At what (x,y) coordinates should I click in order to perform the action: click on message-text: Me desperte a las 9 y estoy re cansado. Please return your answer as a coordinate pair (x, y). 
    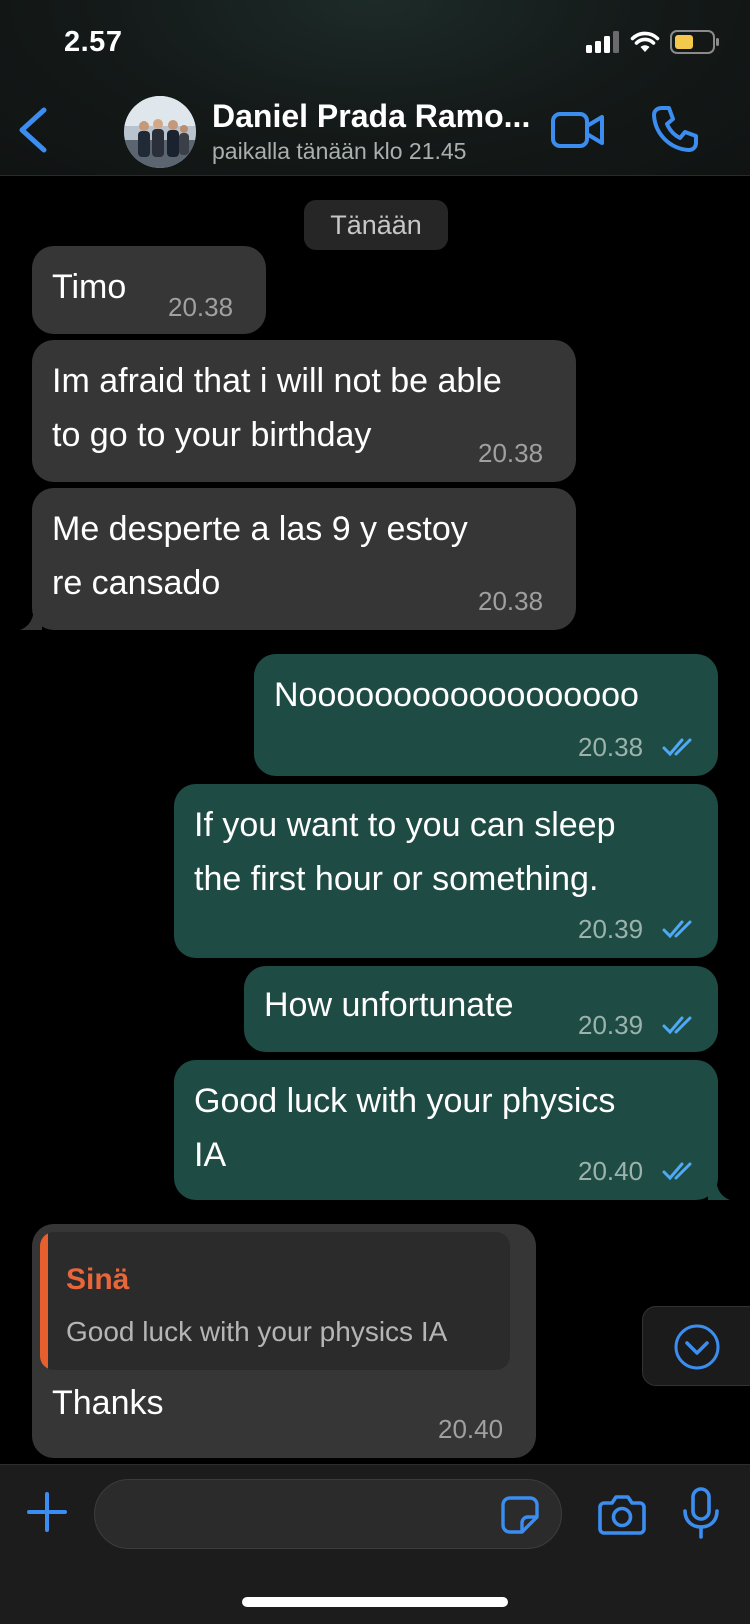
    Looking at the image, I should click on (260, 556).